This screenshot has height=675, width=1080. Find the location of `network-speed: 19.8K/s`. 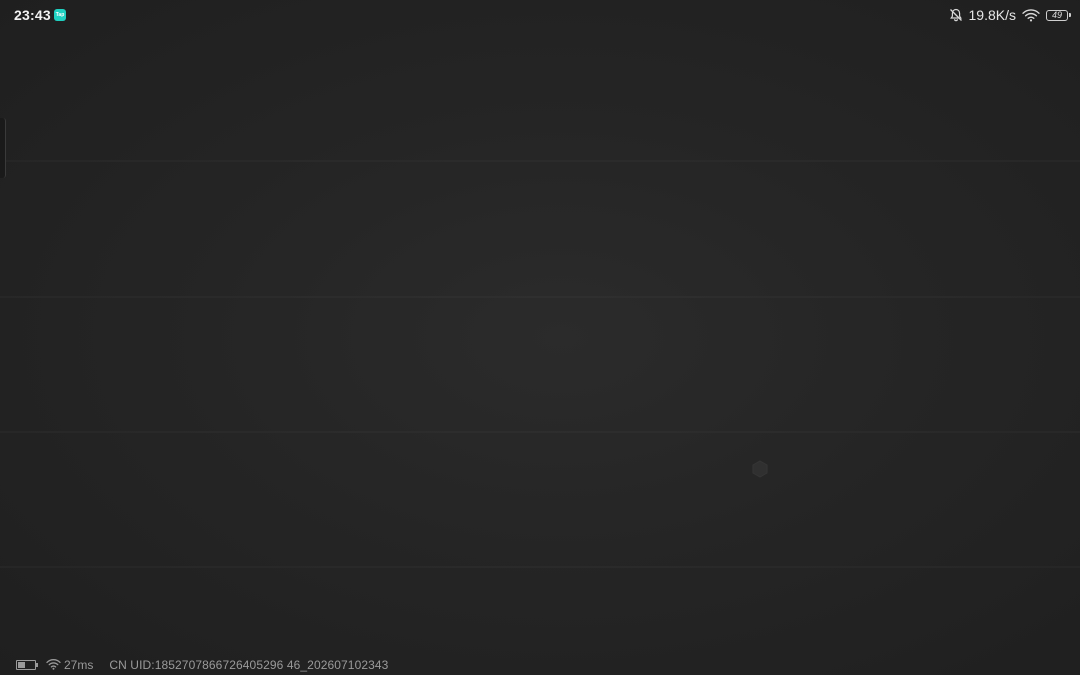

network-speed: 19.8K/s is located at coordinates (992, 15).